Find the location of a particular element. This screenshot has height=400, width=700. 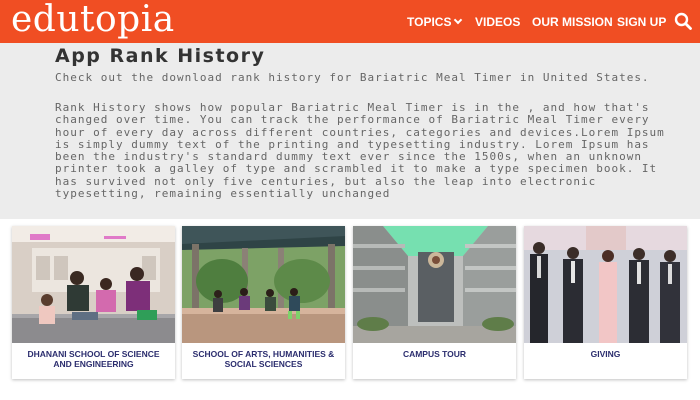

card-campus-tour: CAMPUS TOUR is located at coordinates (434, 302).